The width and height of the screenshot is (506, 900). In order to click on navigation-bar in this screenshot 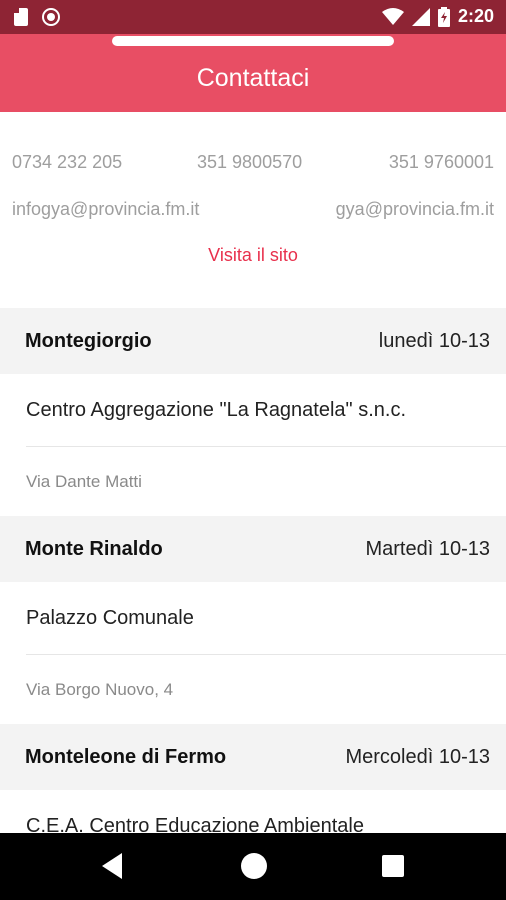, I will do `click(253, 866)`.